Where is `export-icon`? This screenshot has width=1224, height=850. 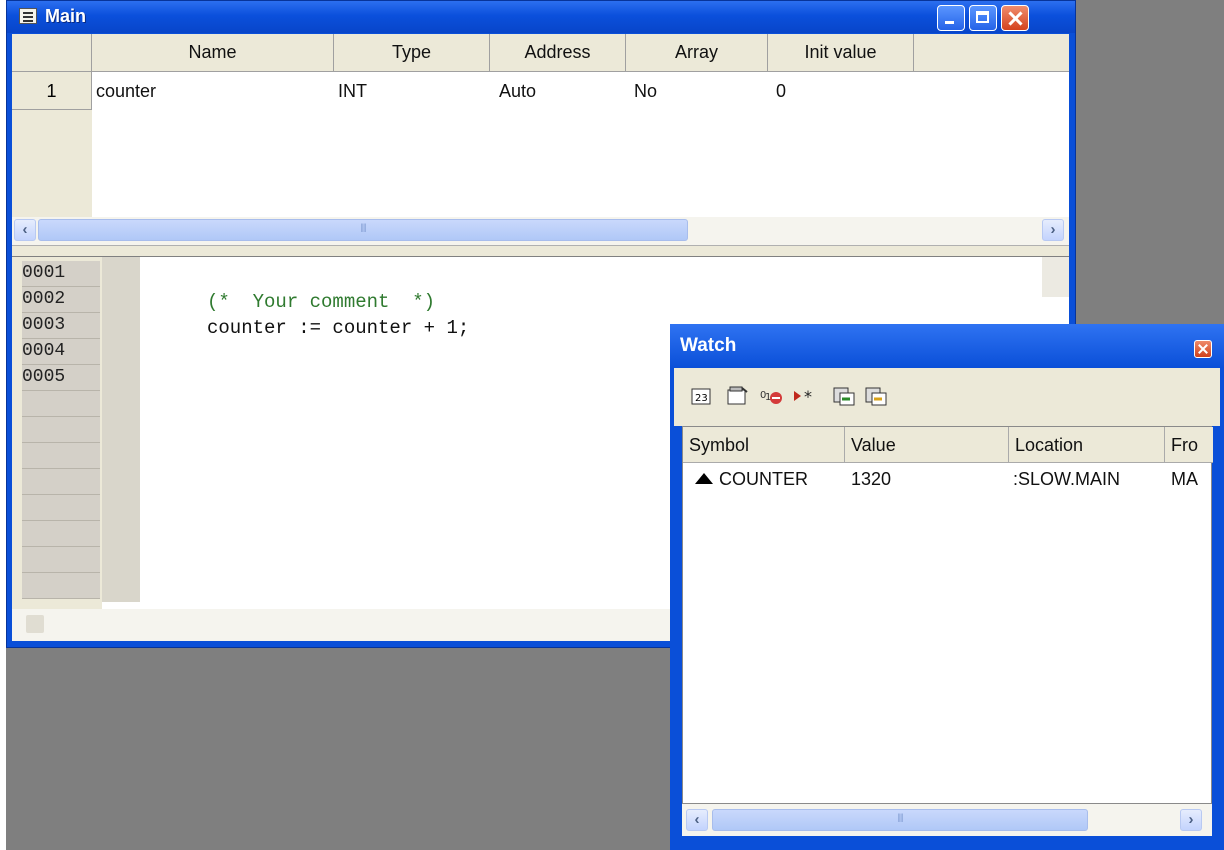 export-icon is located at coordinates (844, 397).